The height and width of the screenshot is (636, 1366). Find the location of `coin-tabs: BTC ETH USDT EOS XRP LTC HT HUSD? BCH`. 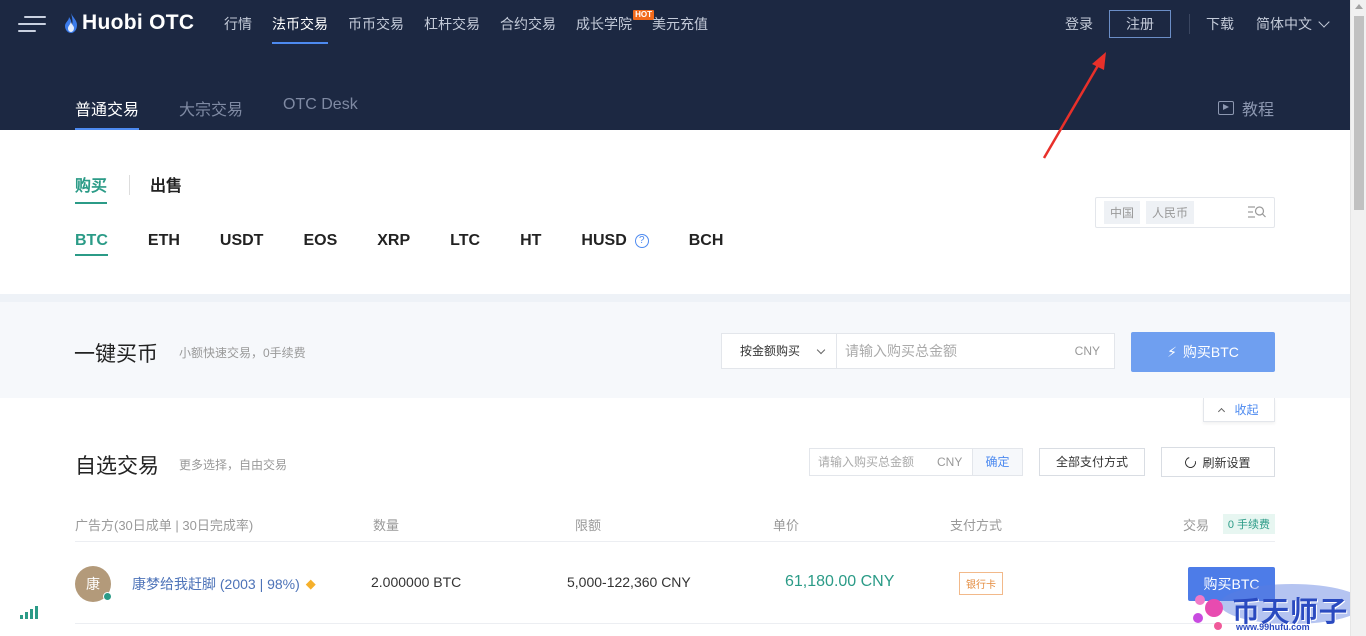

coin-tabs: BTC ETH USDT EOS XRP LTC HT HUSD? BCH is located at coordinates (419, 244).